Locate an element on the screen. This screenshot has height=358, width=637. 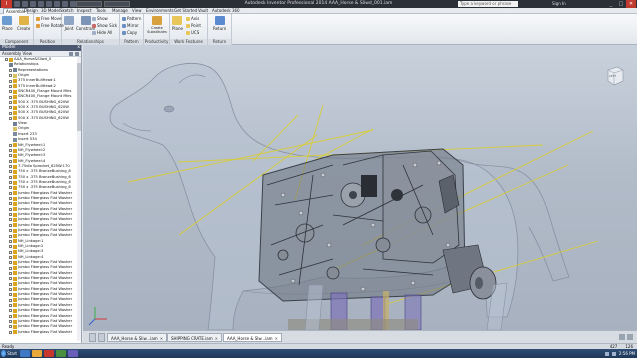
hide-all-button: Hide All is located at coordinates (102, 32).